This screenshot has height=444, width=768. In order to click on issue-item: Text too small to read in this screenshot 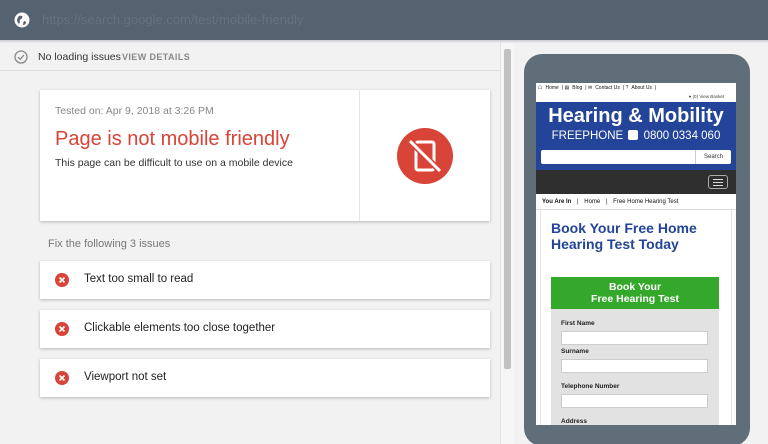, I will do `click(265, 280)`.